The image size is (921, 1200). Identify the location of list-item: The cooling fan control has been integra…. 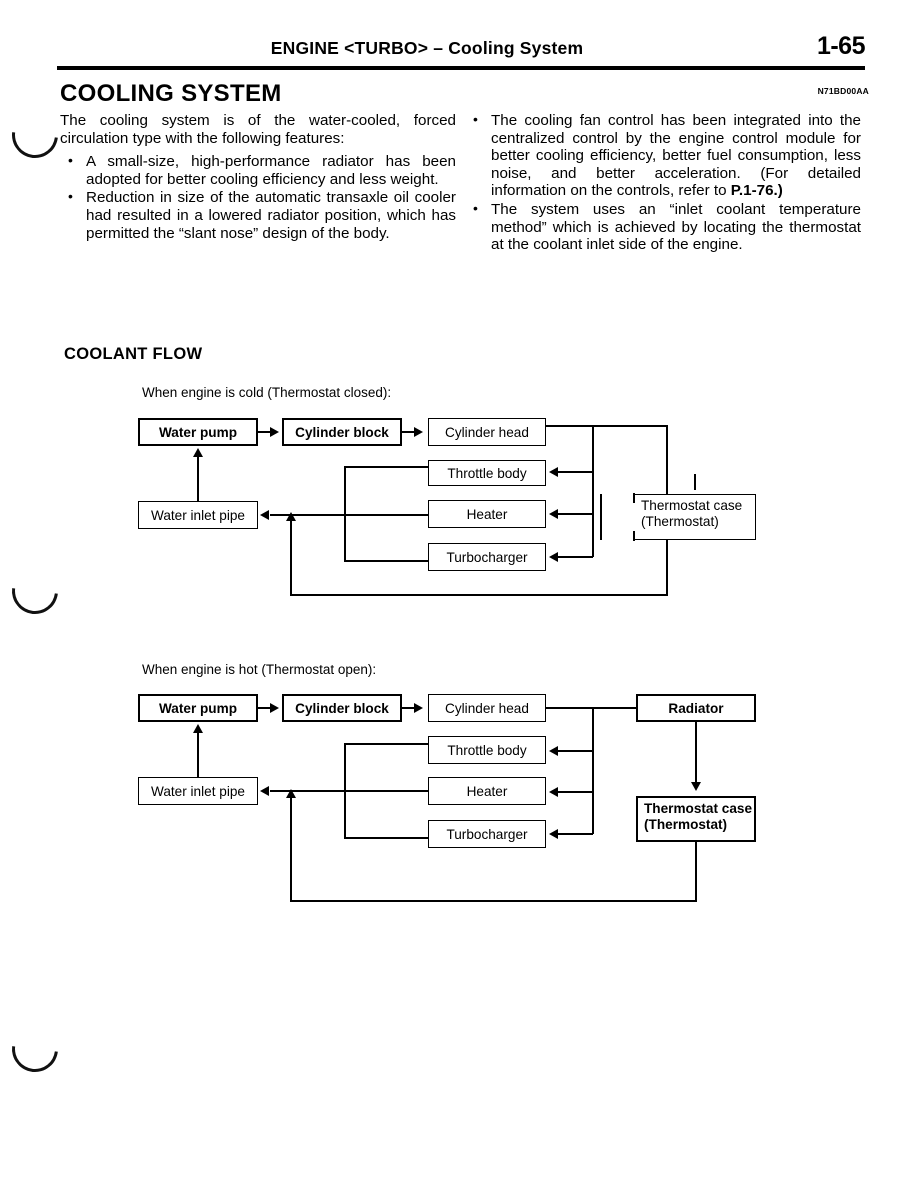
(663, 155).